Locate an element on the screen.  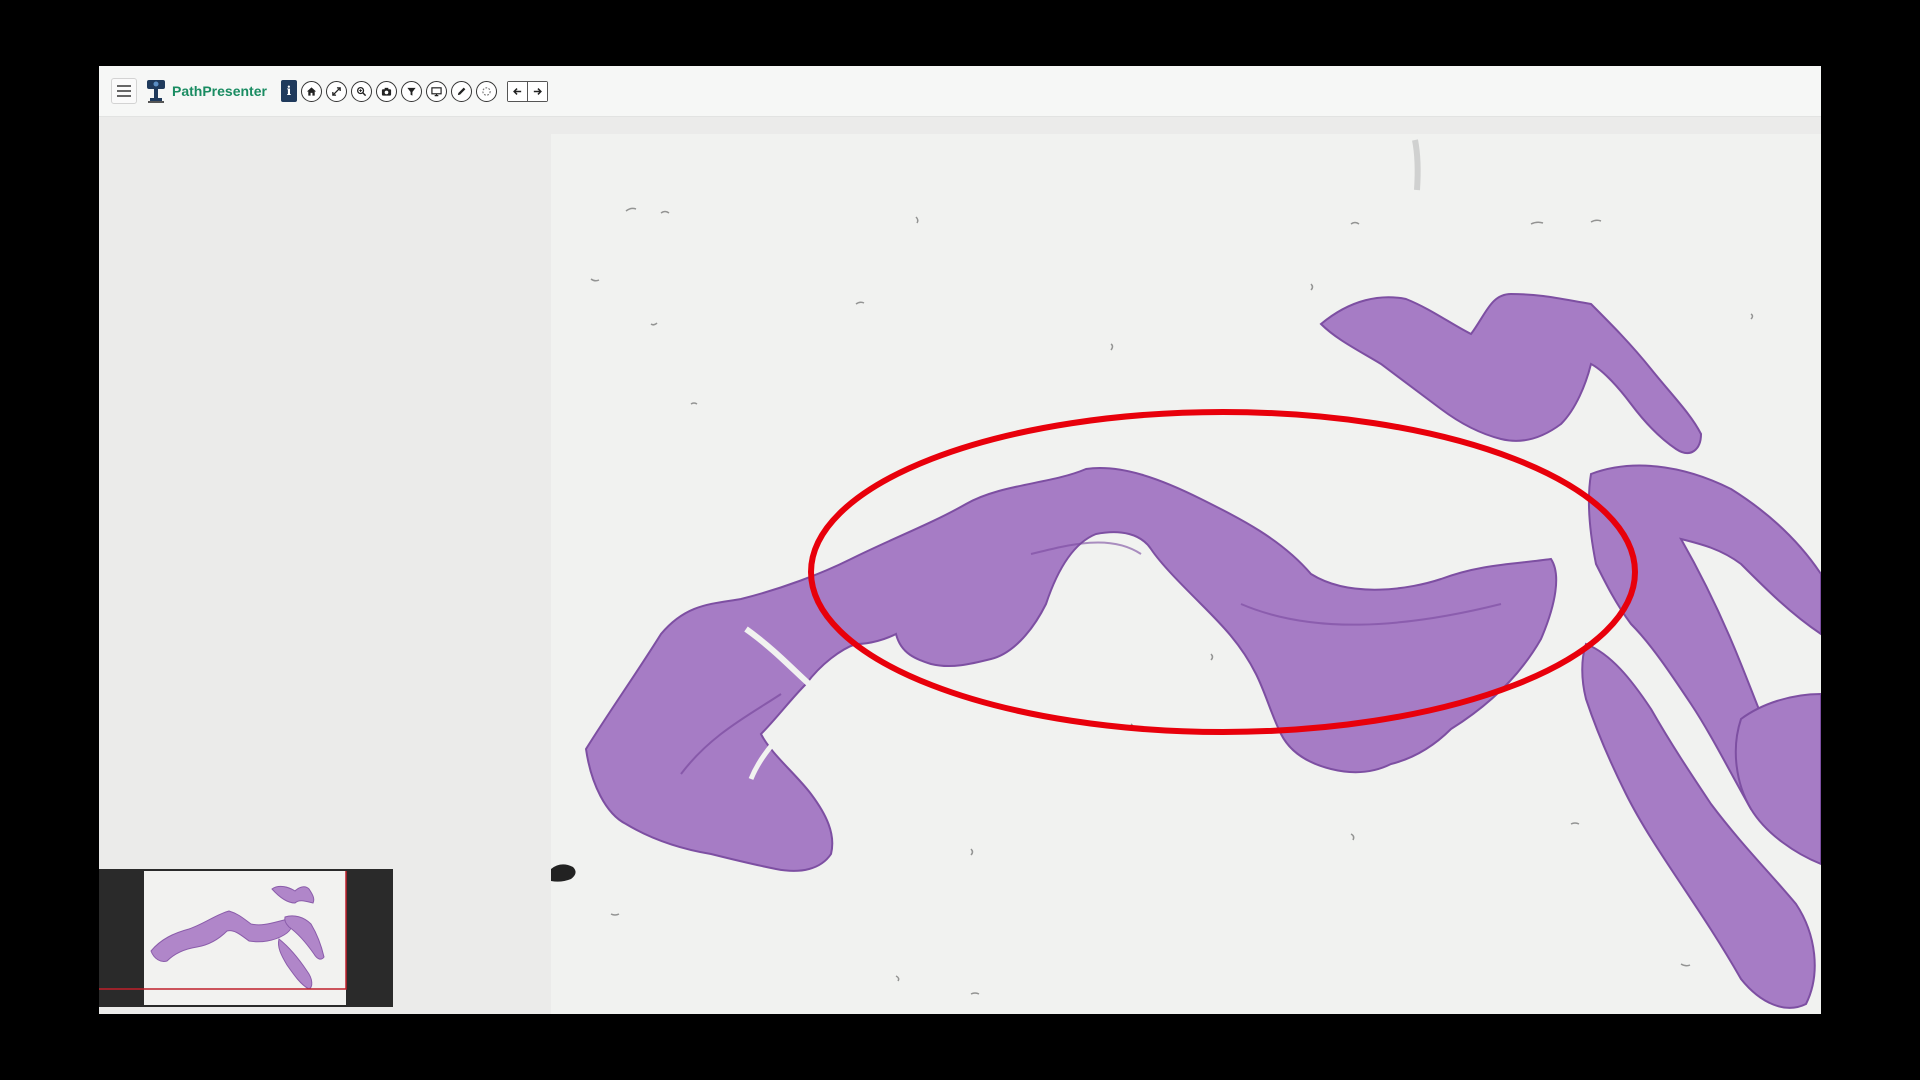
expand-icon is located at coordinates (336, 91).